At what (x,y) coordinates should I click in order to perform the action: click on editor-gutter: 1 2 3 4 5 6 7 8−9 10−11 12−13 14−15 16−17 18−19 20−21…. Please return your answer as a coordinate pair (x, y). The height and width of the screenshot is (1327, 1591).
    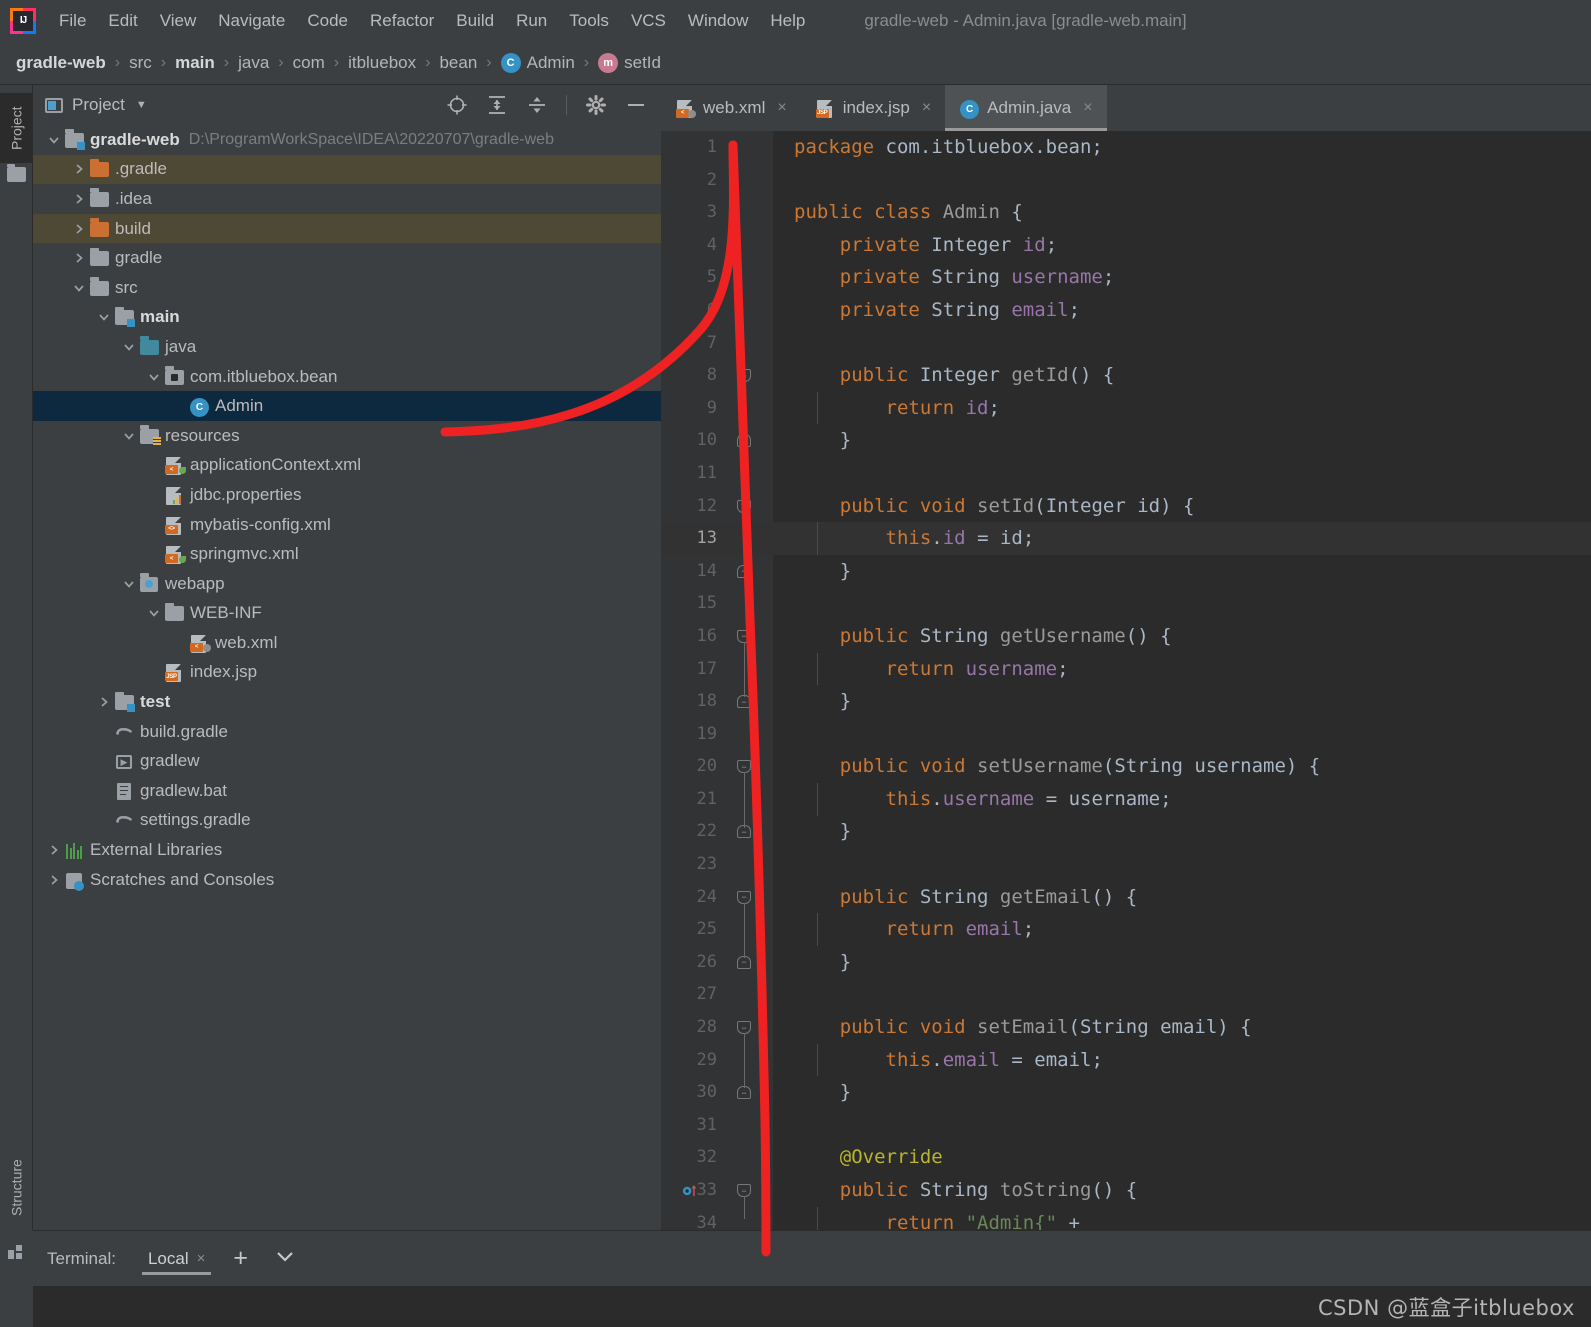
    Looking at the image, I should click on (717, 682).